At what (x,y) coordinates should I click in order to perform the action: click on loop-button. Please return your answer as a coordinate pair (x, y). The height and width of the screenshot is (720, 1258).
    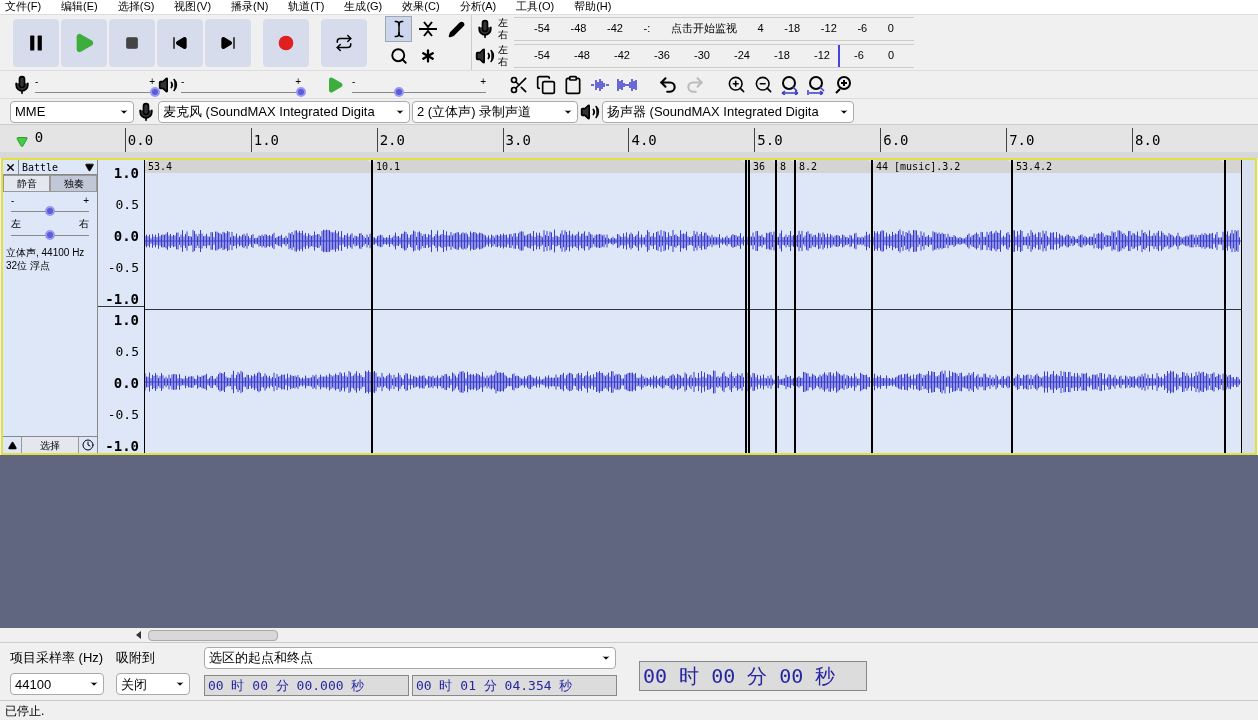
    Looking at the image, I should click on (344, 43).